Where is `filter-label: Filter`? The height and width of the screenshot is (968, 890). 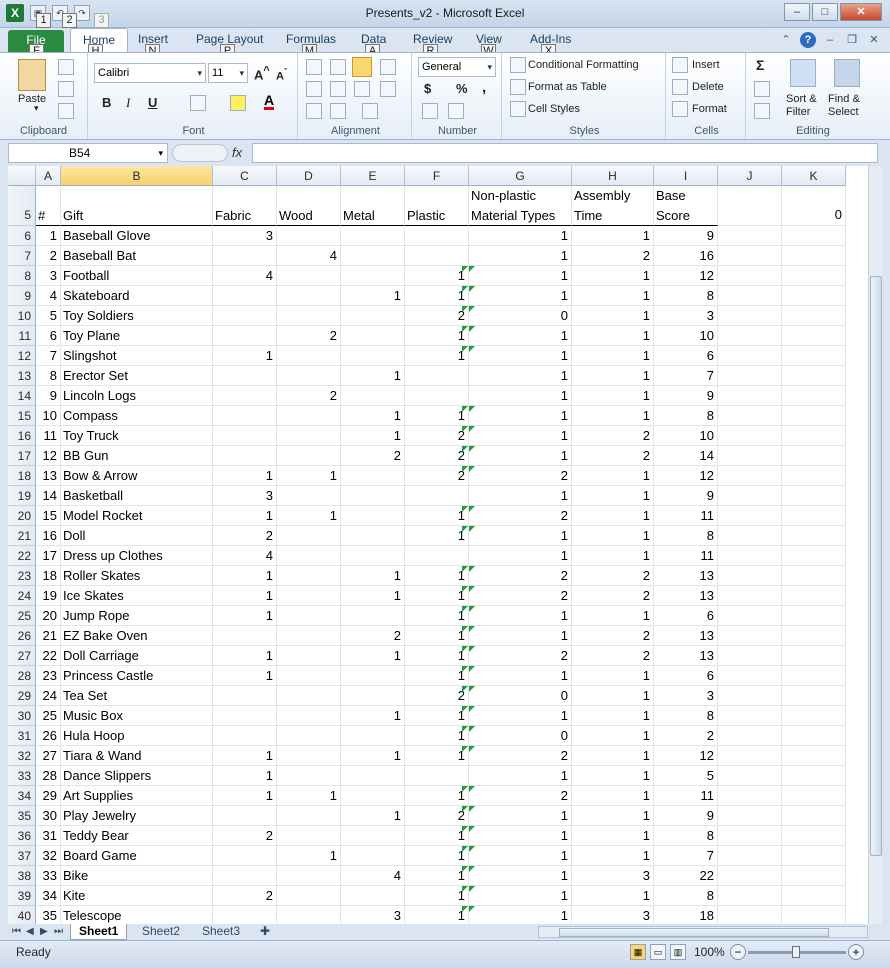
filter-label: Filter is located at coordinates (798, 112).